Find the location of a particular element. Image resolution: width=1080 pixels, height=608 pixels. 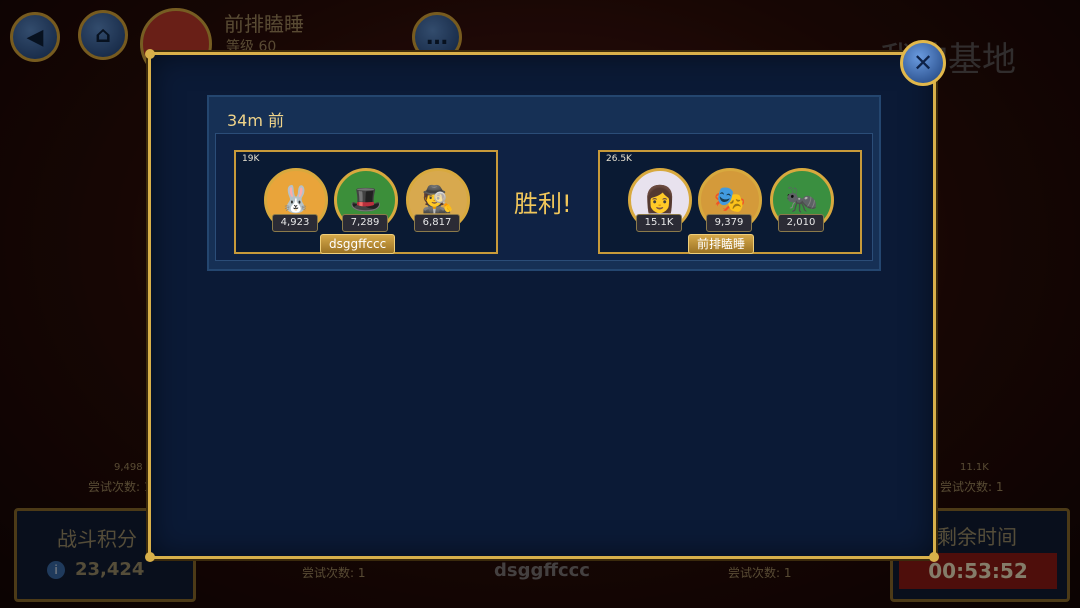

hero-power: 9,379 is located at coordinates (729, 223).